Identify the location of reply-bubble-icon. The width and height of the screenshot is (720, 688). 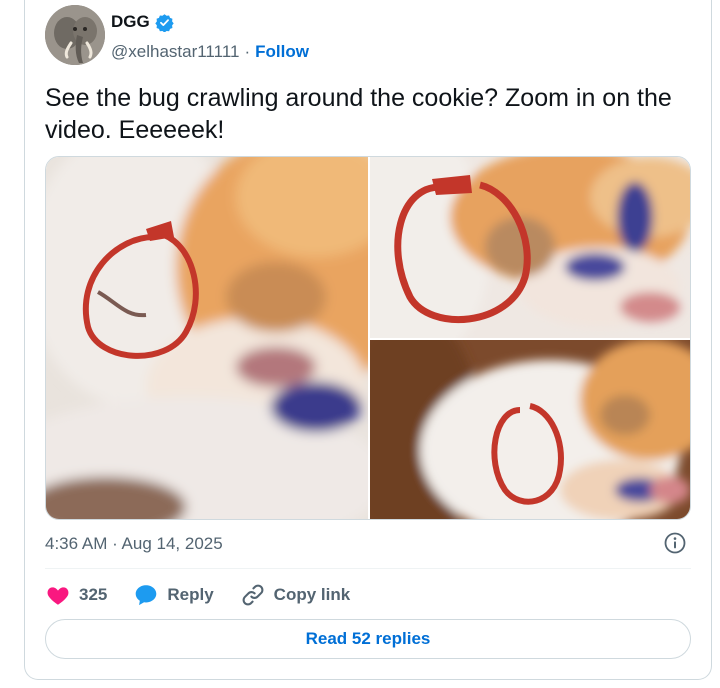
(146, 595).